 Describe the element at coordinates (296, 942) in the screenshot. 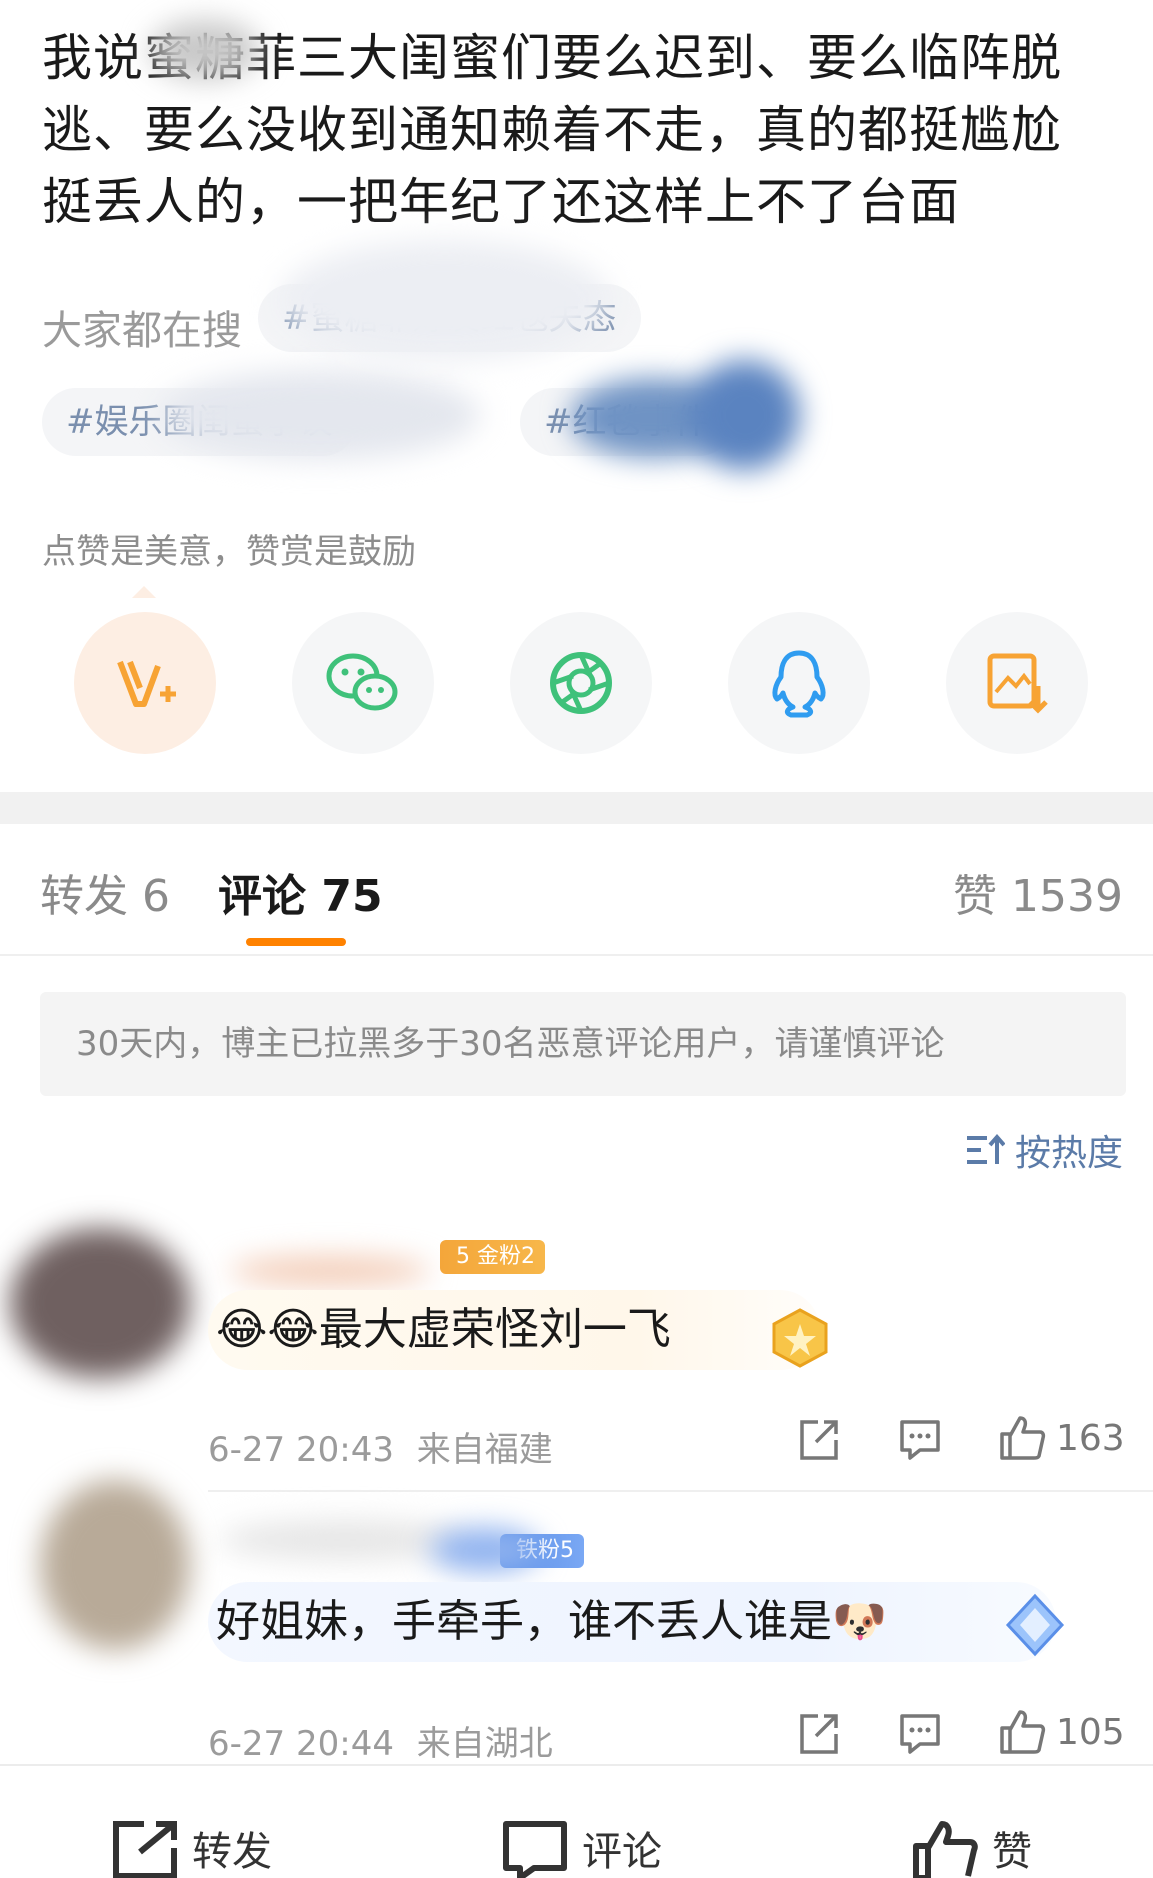

I see `active-tab-indicator` at that location.